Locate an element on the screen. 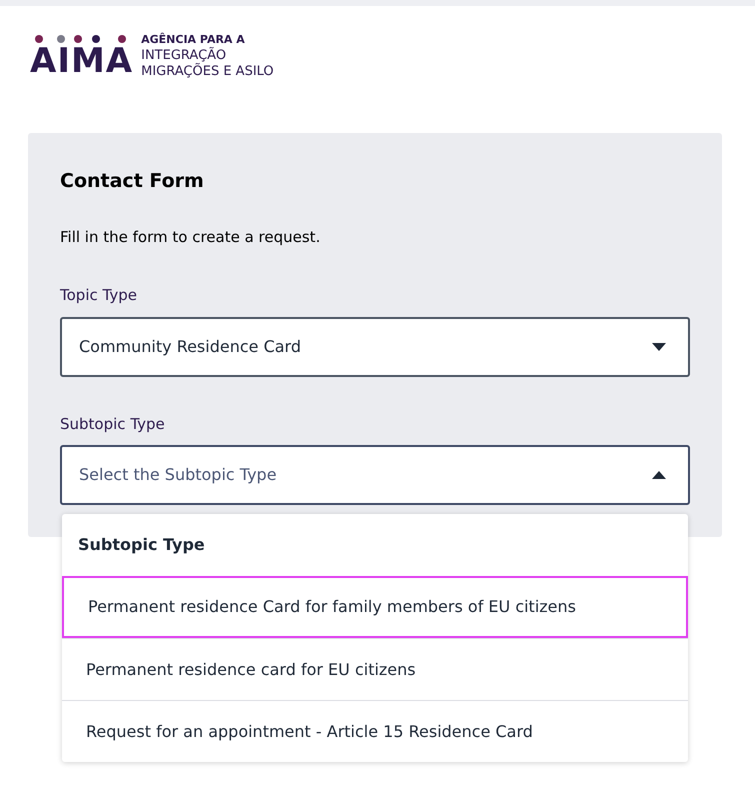 The image size is (755, 807). field-label: Subtopic Type is located at coordinates (113, 424).